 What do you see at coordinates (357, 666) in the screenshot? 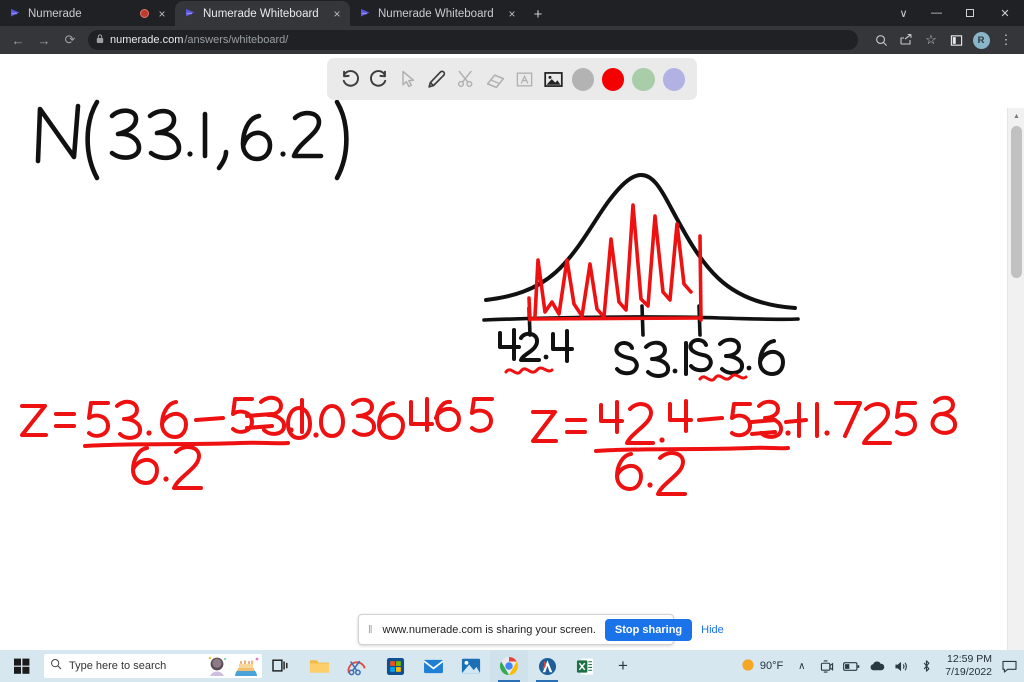
I see `taskbar-item-snip-and-sketch` at bounding box center [357, 666].